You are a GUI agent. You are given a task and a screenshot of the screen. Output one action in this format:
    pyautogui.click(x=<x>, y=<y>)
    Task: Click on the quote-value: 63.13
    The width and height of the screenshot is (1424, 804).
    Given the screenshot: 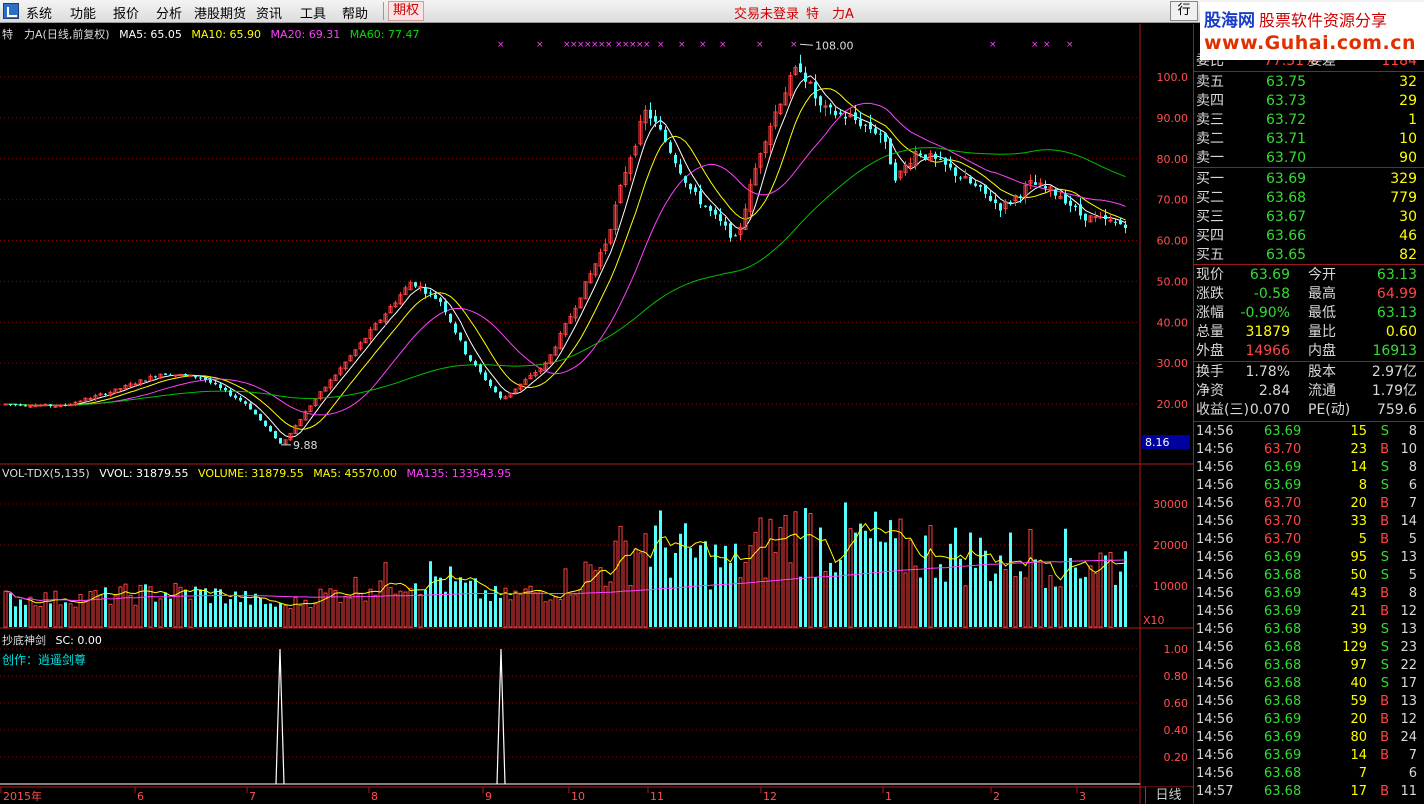 What is the action you would take?
    pyautogui.click(x=1396, y=275)
    